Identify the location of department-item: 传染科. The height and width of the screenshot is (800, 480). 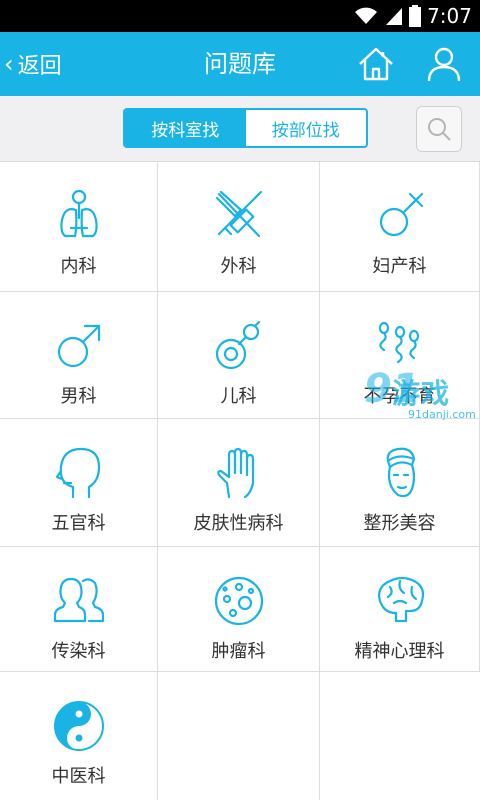
(79, 609).